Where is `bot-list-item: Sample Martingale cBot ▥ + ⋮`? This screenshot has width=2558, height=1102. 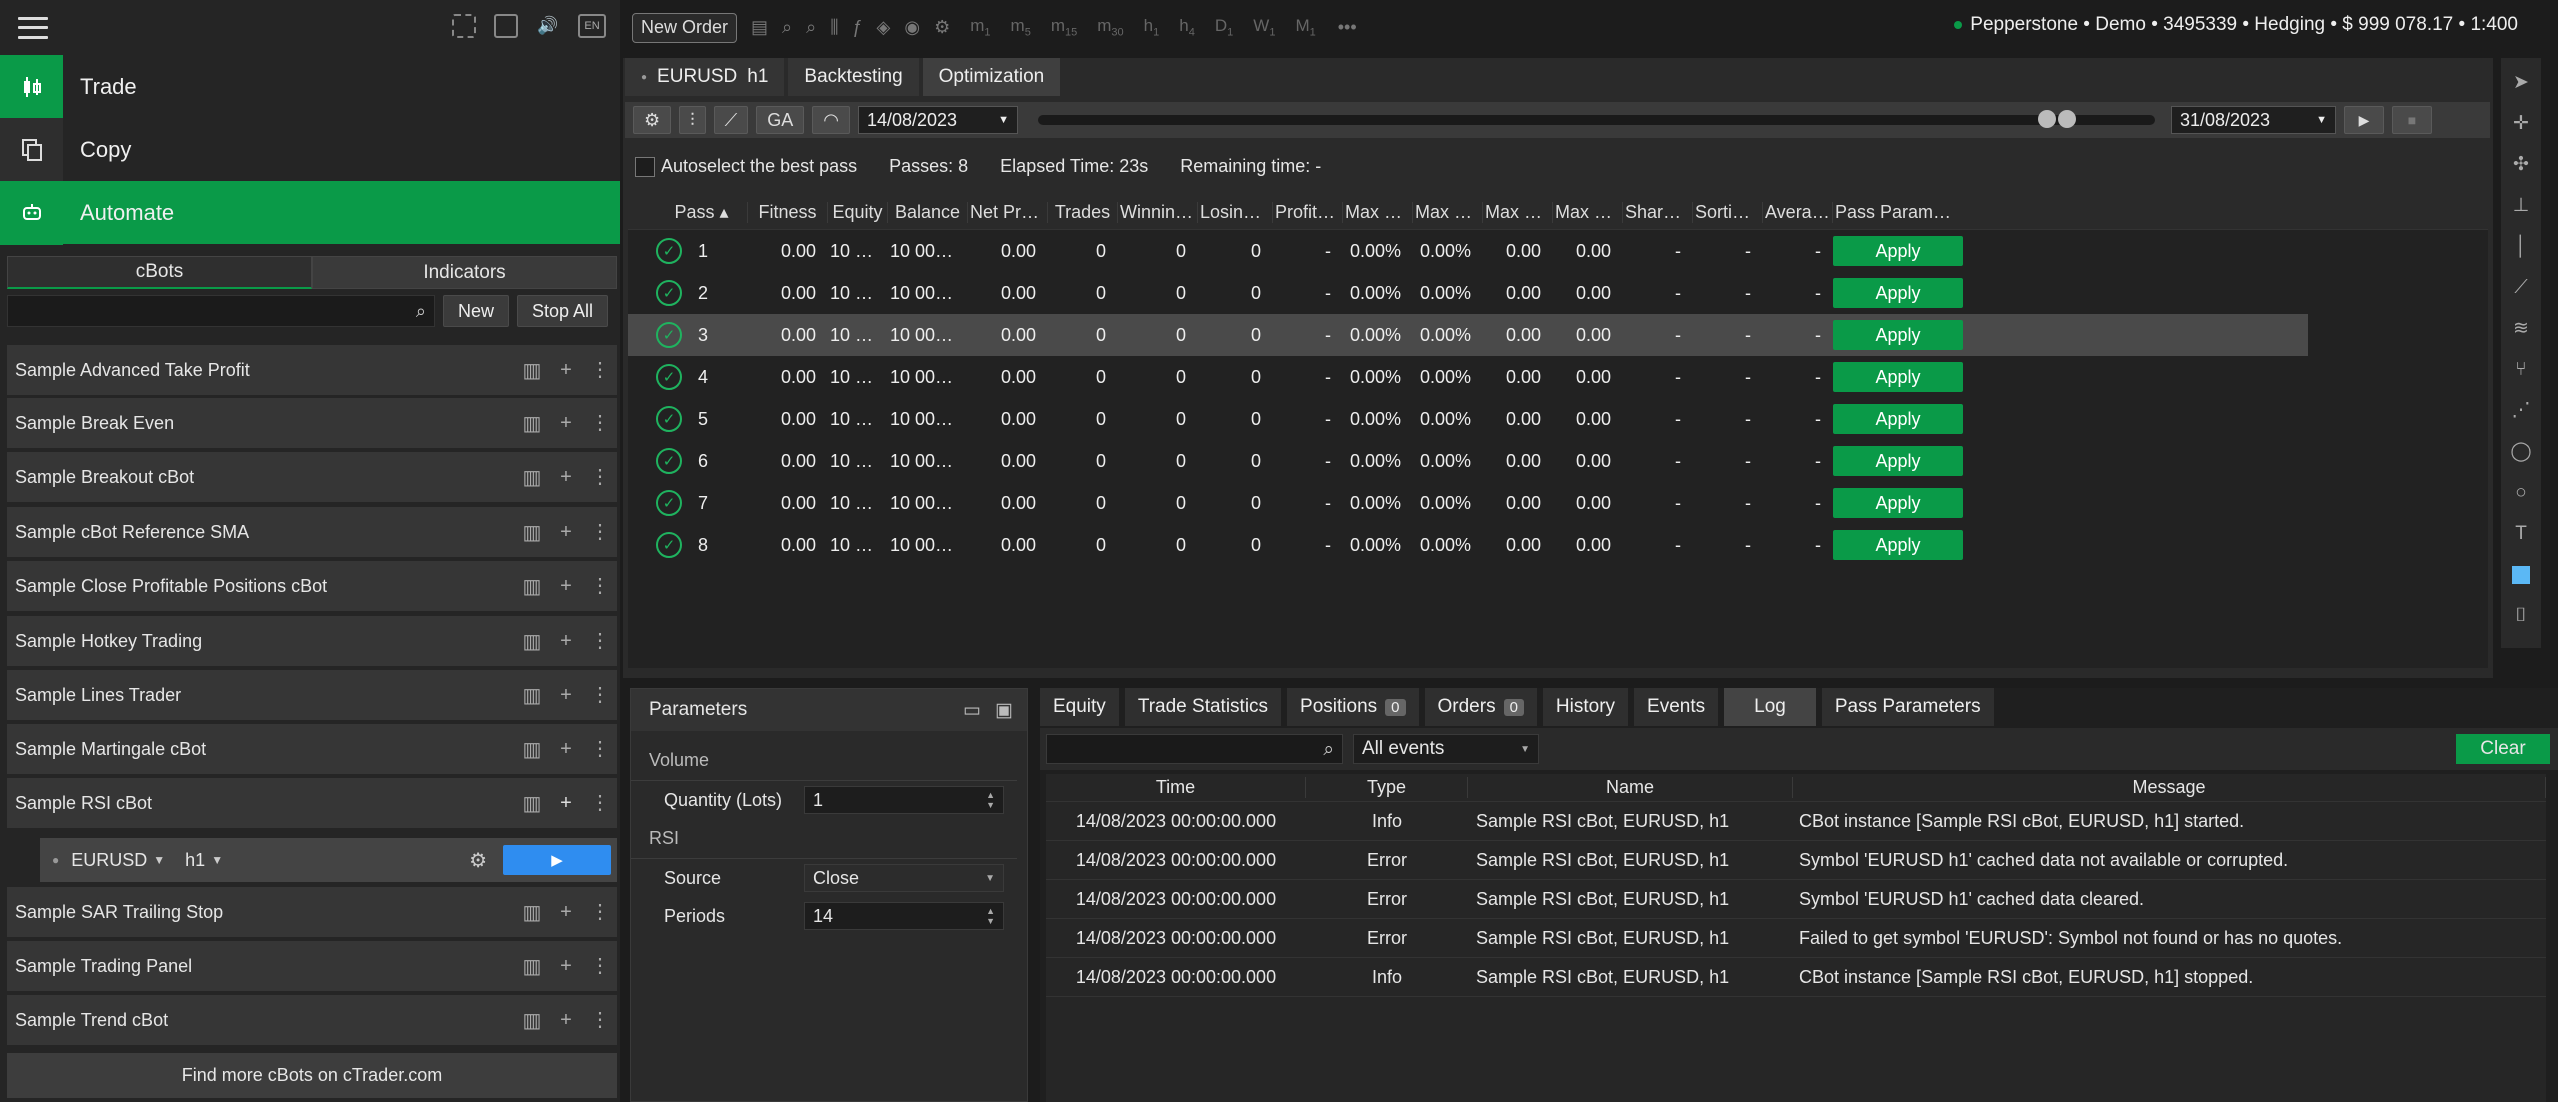 bot-list-item: Sample Martingale cBot ▥ + ⋮ is located at coordinates (312, 749).